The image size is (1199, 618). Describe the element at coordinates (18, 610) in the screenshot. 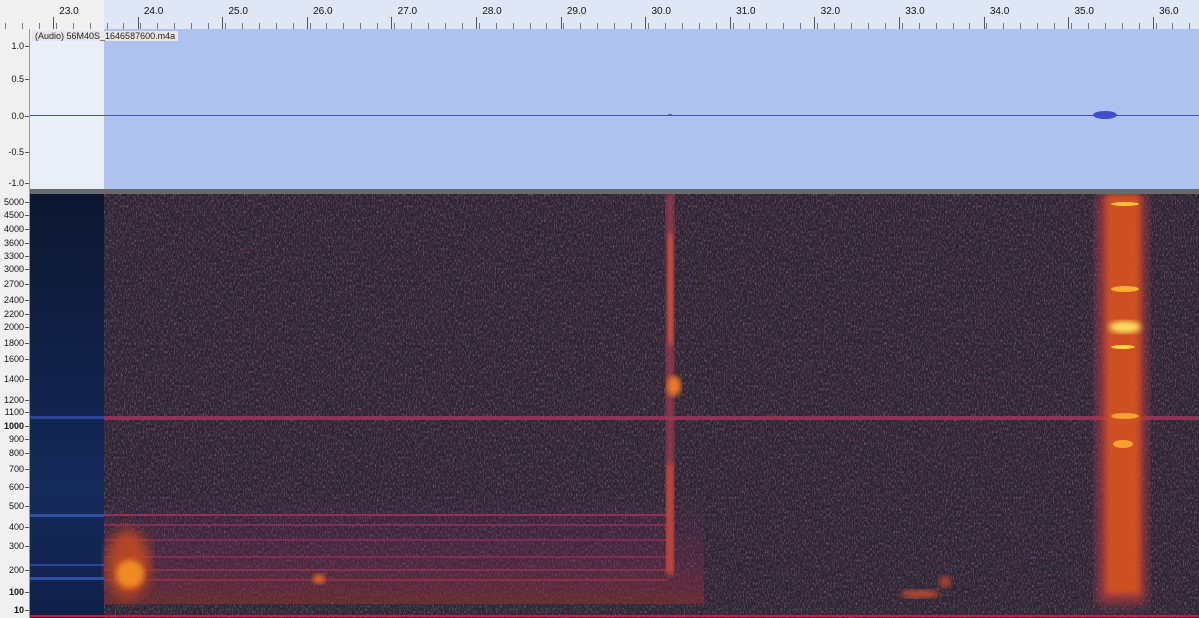

I see `frequency-label: 10` at that location.